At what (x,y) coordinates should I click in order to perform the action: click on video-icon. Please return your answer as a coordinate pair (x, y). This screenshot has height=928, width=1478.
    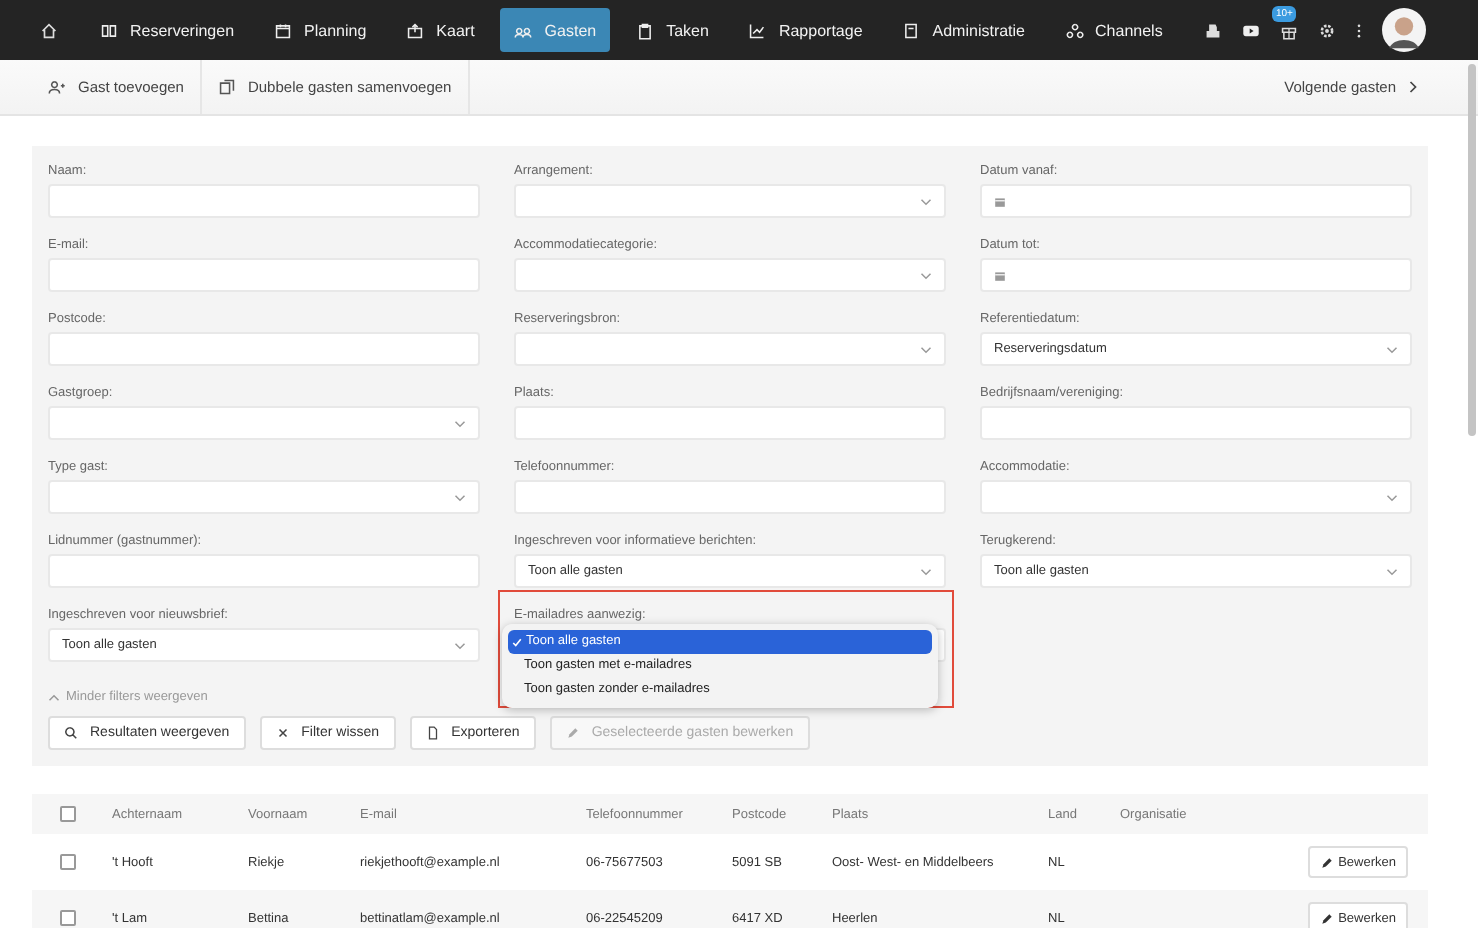
    Looking at the image, I should click on (1251, 30).